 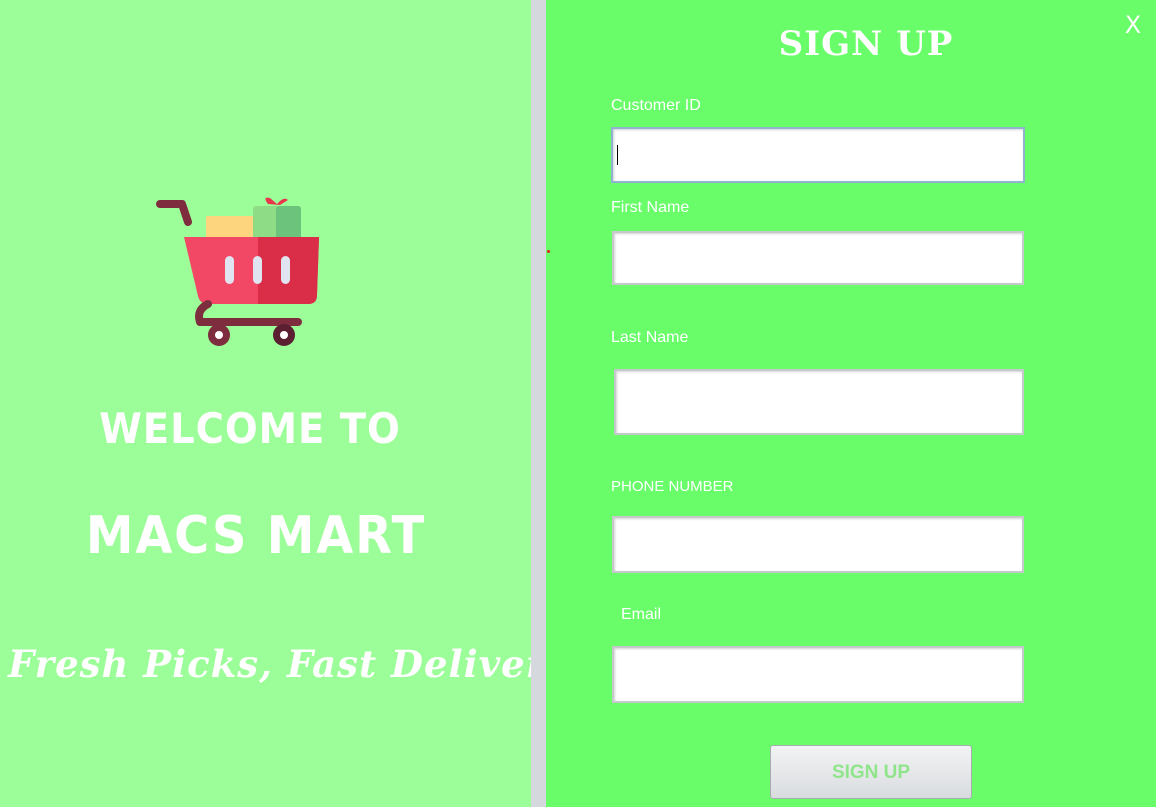 What do you see at coordinates (256, 536) in the screenshot?
I see `brand-name: MACS MART` at bounding box center [256, 536].